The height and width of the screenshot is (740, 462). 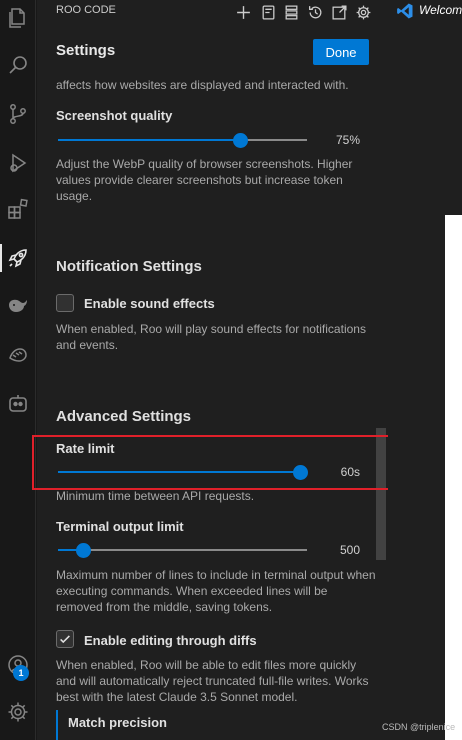 I want to click on popout-icon, so click(x=339, y=12).